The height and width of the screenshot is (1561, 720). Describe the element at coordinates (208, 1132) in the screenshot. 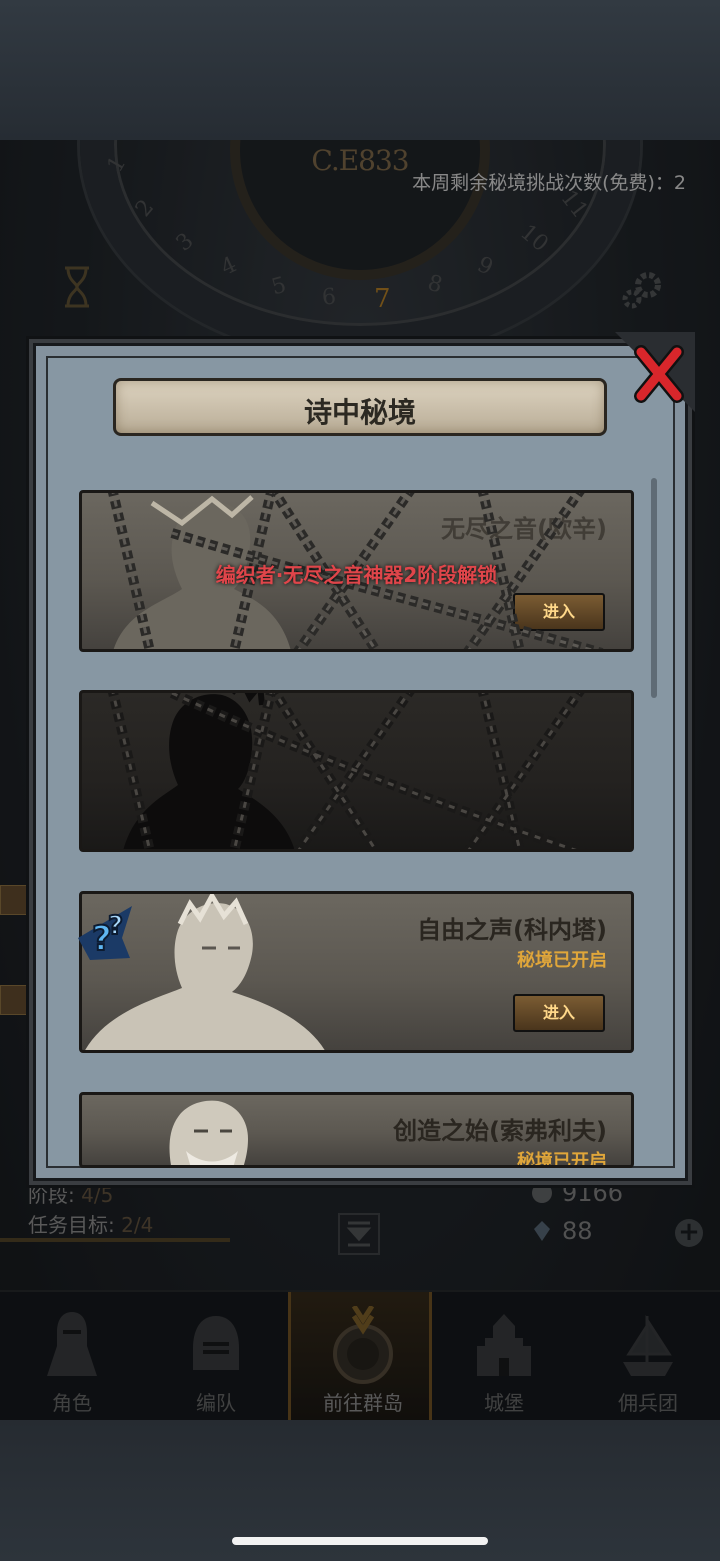

I see `portrait-bearded-icon` at that location.